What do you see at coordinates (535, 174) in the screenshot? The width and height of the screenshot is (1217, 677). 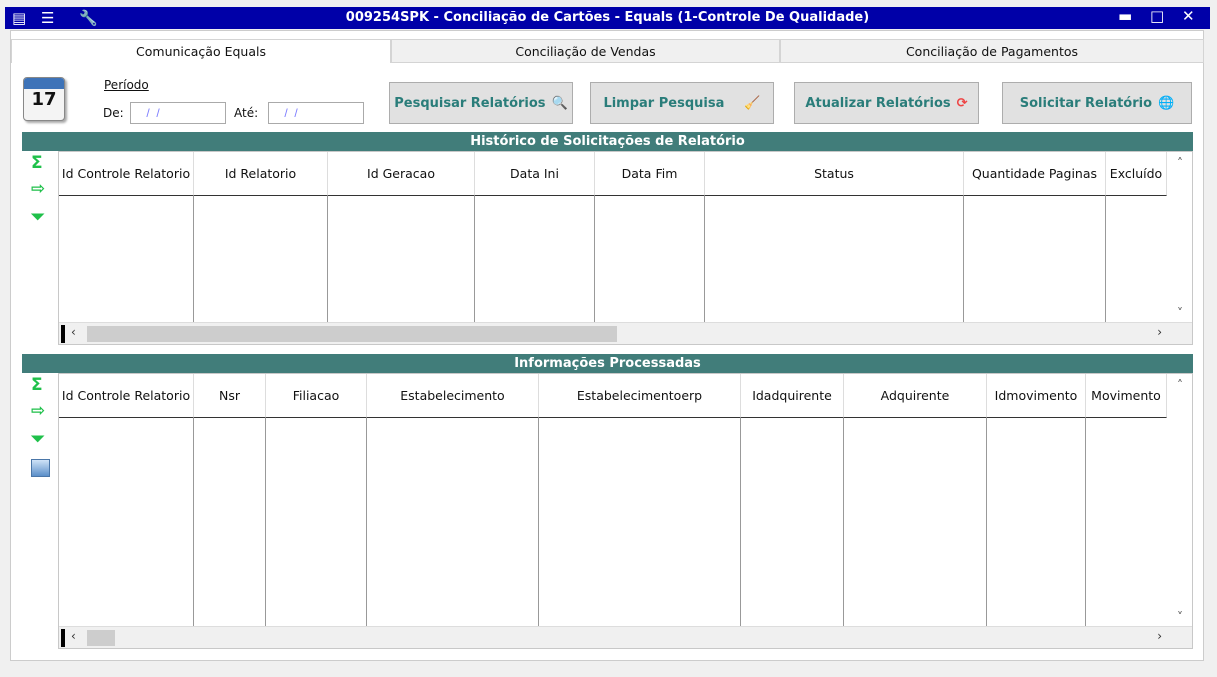 I see `column-header: Data Ini` at bounding box center [535, 174].